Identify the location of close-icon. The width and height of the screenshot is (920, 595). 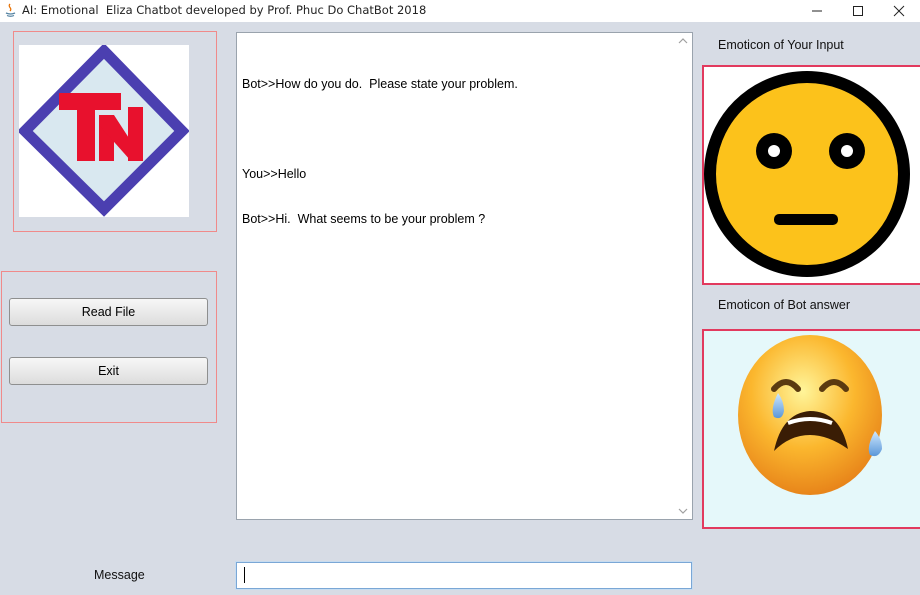
(899, 11).